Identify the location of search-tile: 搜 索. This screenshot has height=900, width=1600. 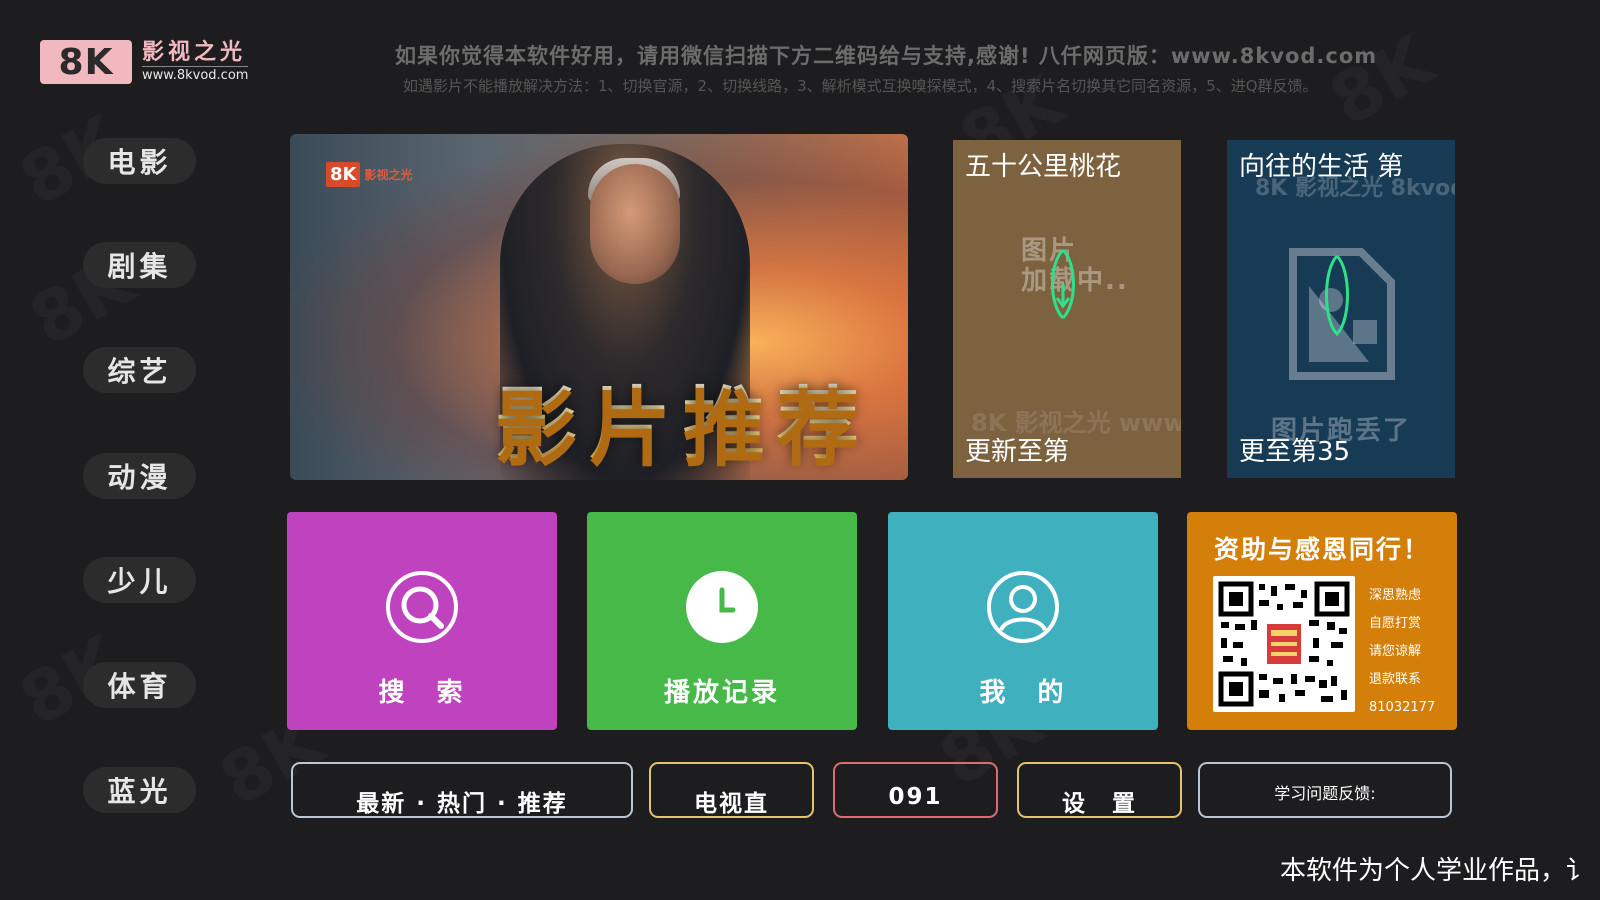
(422, 621).